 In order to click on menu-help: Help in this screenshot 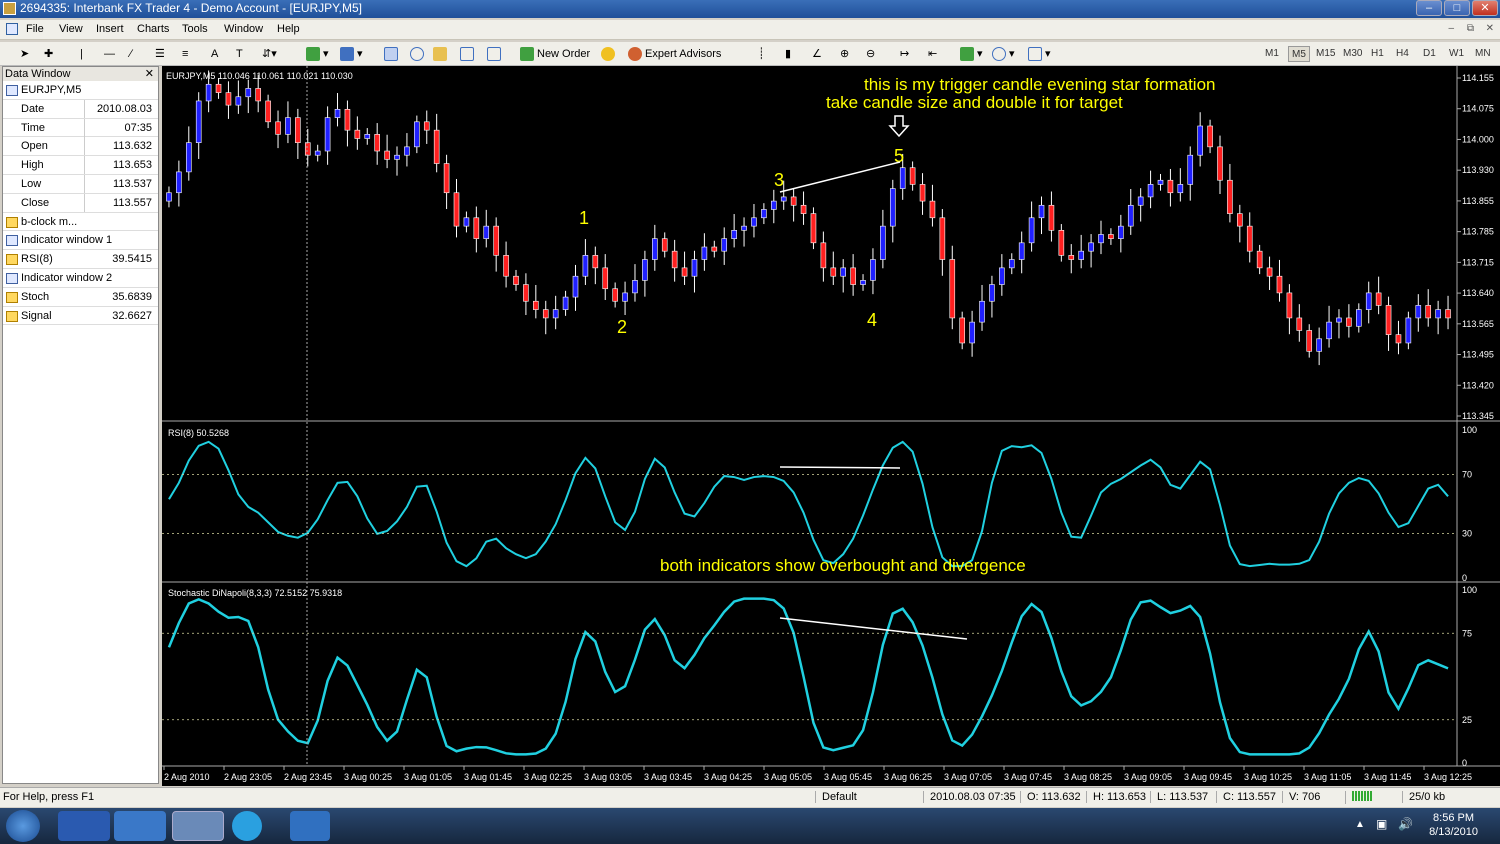, I will do `click(288, 29)`.